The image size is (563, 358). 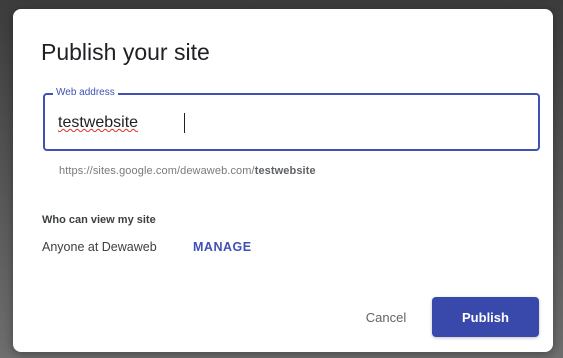 What do you see at coordinates (386, 317) in the screenshot?
I see `cancel-button: Cancel` at bounding box center [386, 317].